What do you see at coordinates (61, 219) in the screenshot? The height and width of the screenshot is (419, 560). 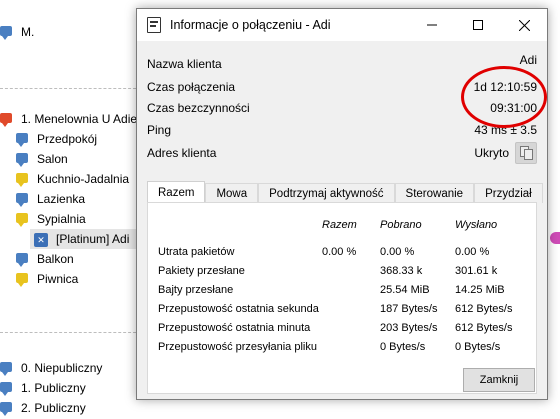 I see `channel-label: Sypialnia` at bounding box center [61, 219].